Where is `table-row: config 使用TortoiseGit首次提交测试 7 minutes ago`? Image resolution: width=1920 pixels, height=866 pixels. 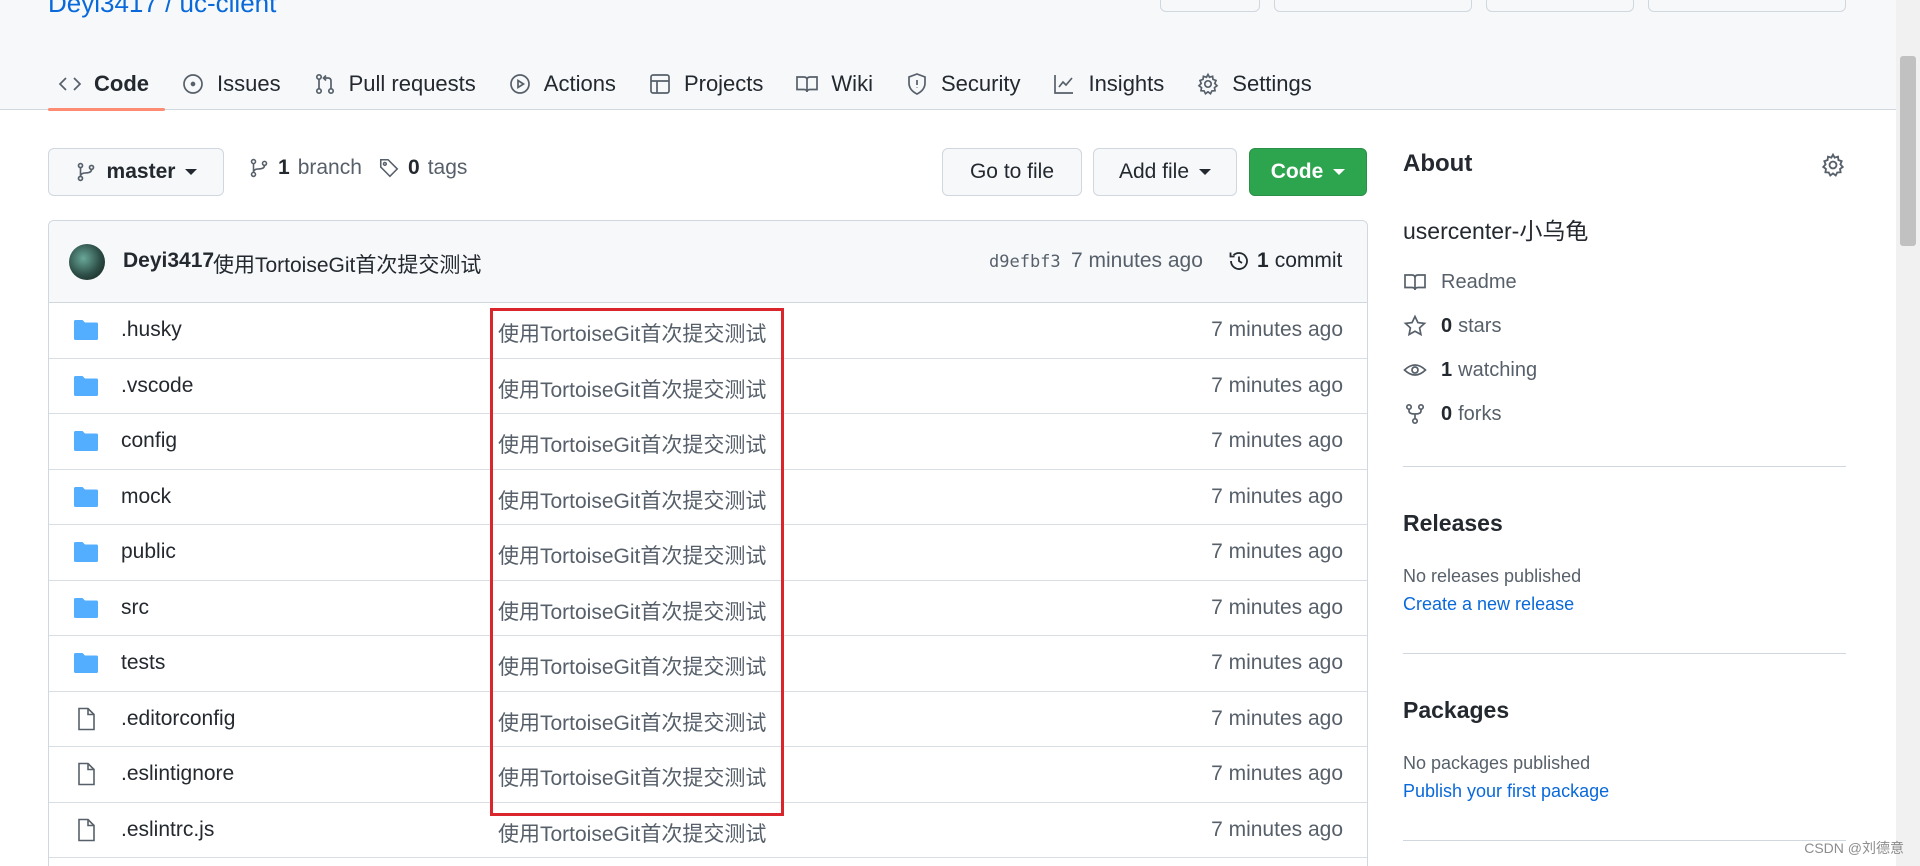 table-row: config 使用TortoiseGit首次提交测试 7 minutes ago is located at coordinates (708, 442).